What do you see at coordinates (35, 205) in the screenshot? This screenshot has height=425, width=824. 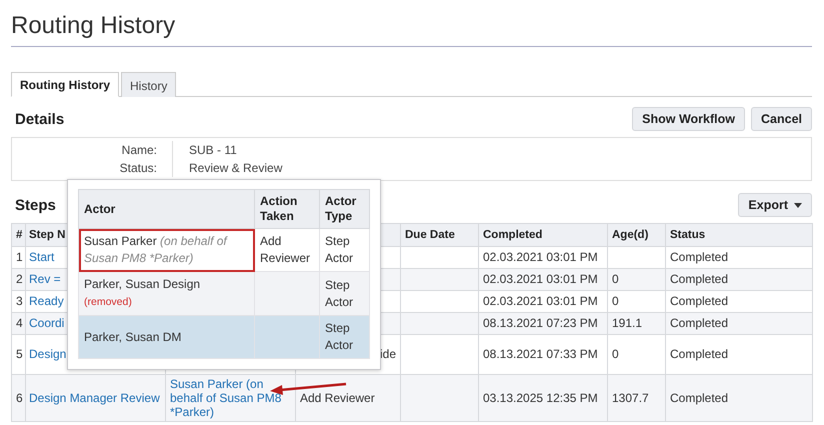 I see `section-heading: Steps` at bounding box center [35, 205].